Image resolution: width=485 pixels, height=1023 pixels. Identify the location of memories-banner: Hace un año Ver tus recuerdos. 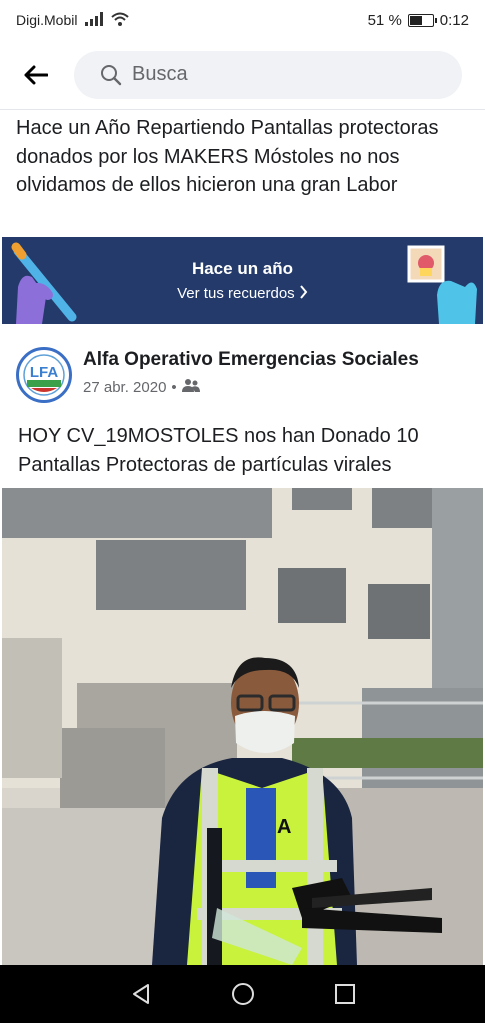
(242, 280).